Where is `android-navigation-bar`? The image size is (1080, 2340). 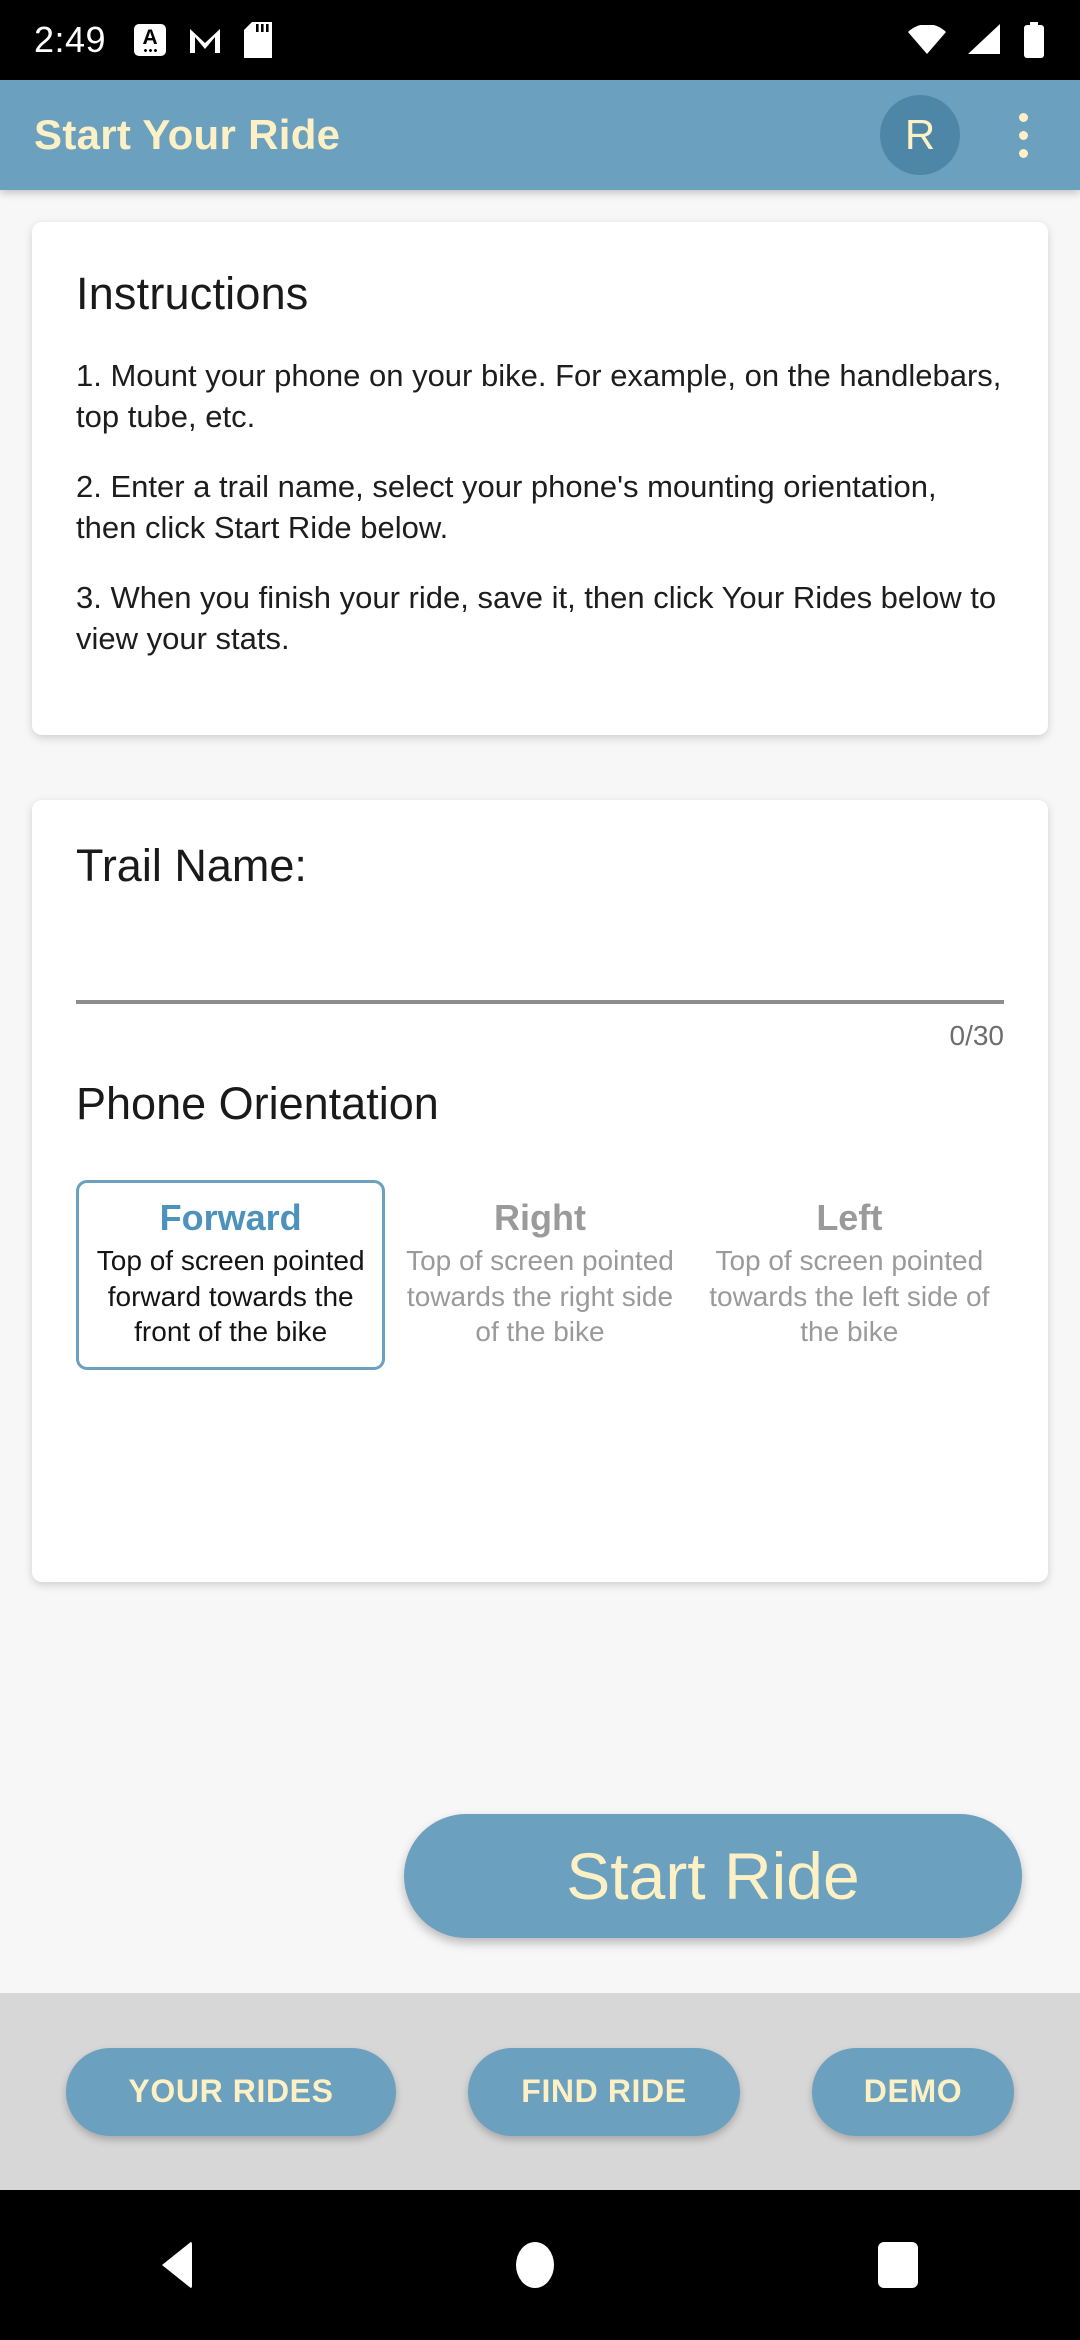 android-navigation-bar is located at coordinates (540, 2265).